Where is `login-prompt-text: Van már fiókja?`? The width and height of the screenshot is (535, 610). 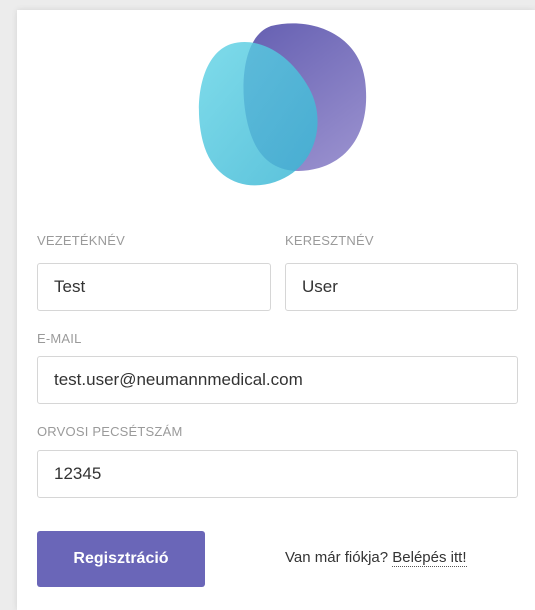
login-prompt-text: Van már fiókja? is located at coordinates (337, 557).